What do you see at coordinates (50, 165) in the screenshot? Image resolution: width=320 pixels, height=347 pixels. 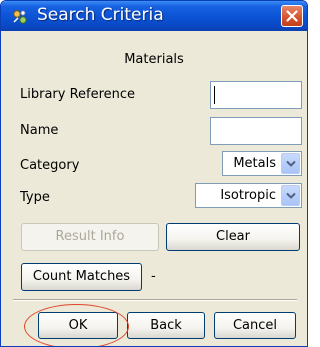 I see `category-label: Category` at bounding box center [50, 165].